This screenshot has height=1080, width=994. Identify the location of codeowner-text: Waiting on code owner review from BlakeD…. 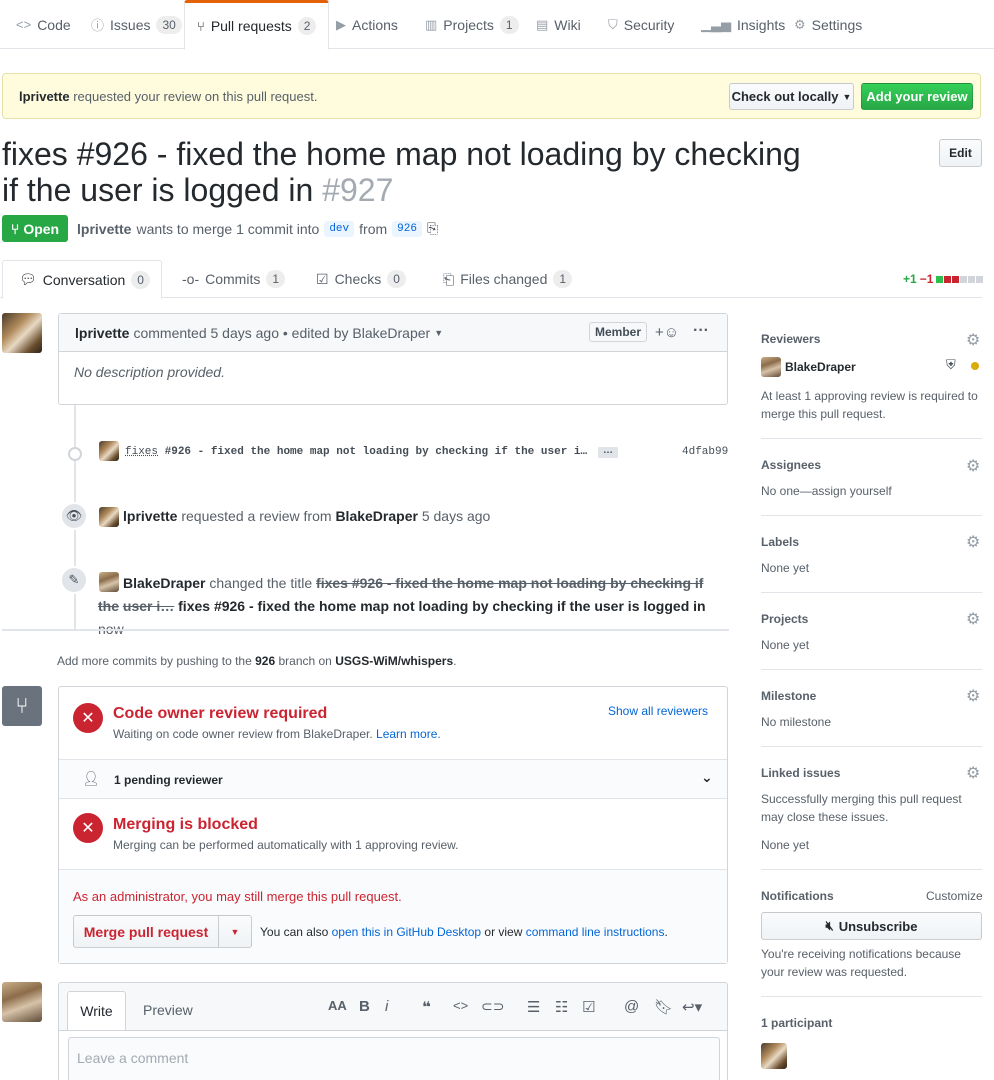
(243, 734).